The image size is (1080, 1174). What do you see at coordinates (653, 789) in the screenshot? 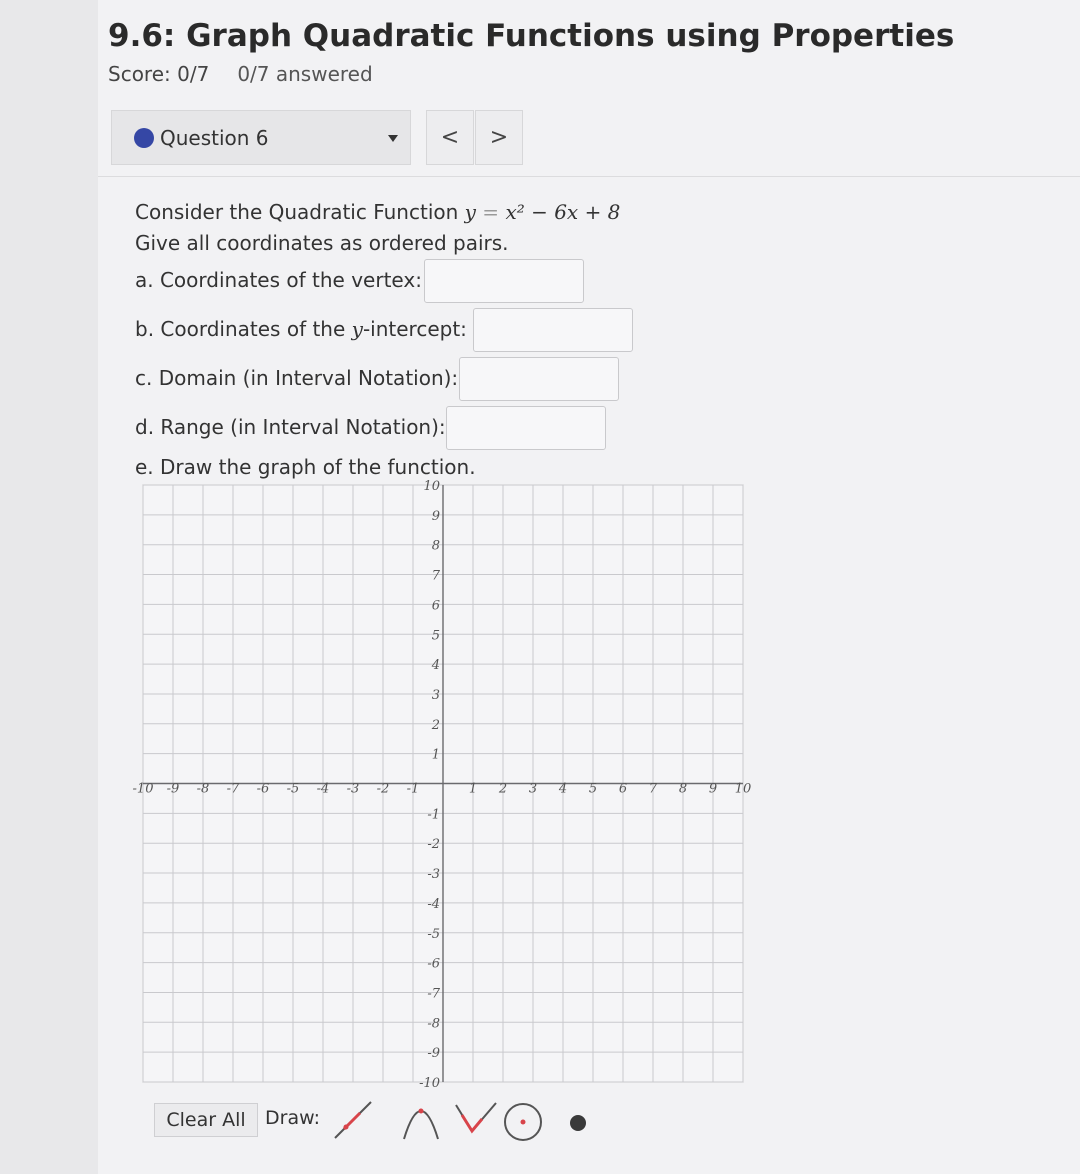
I see `x-tick-label: 7` at bounding box center [653, 789].